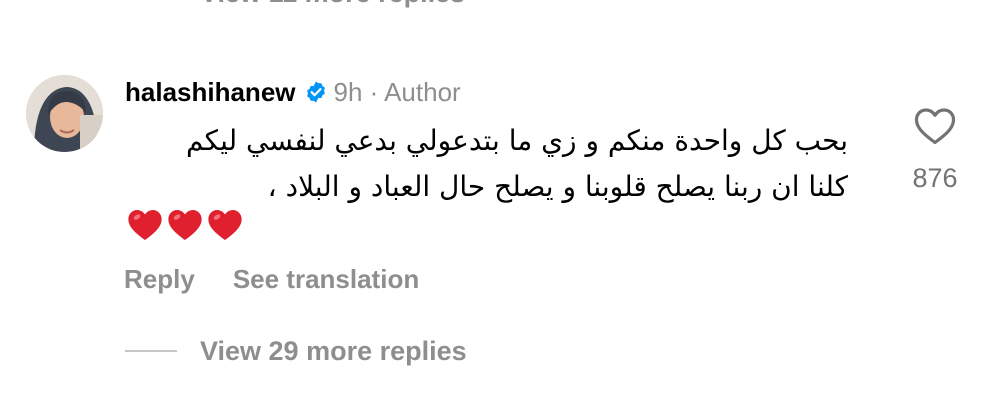 Image resolution: width=1000 pixels, height=401 pixels. What do you see at coordinates (210, 92) in the screenshot?
I see `username-link: halashihanew` at bounding box center [210, 92].